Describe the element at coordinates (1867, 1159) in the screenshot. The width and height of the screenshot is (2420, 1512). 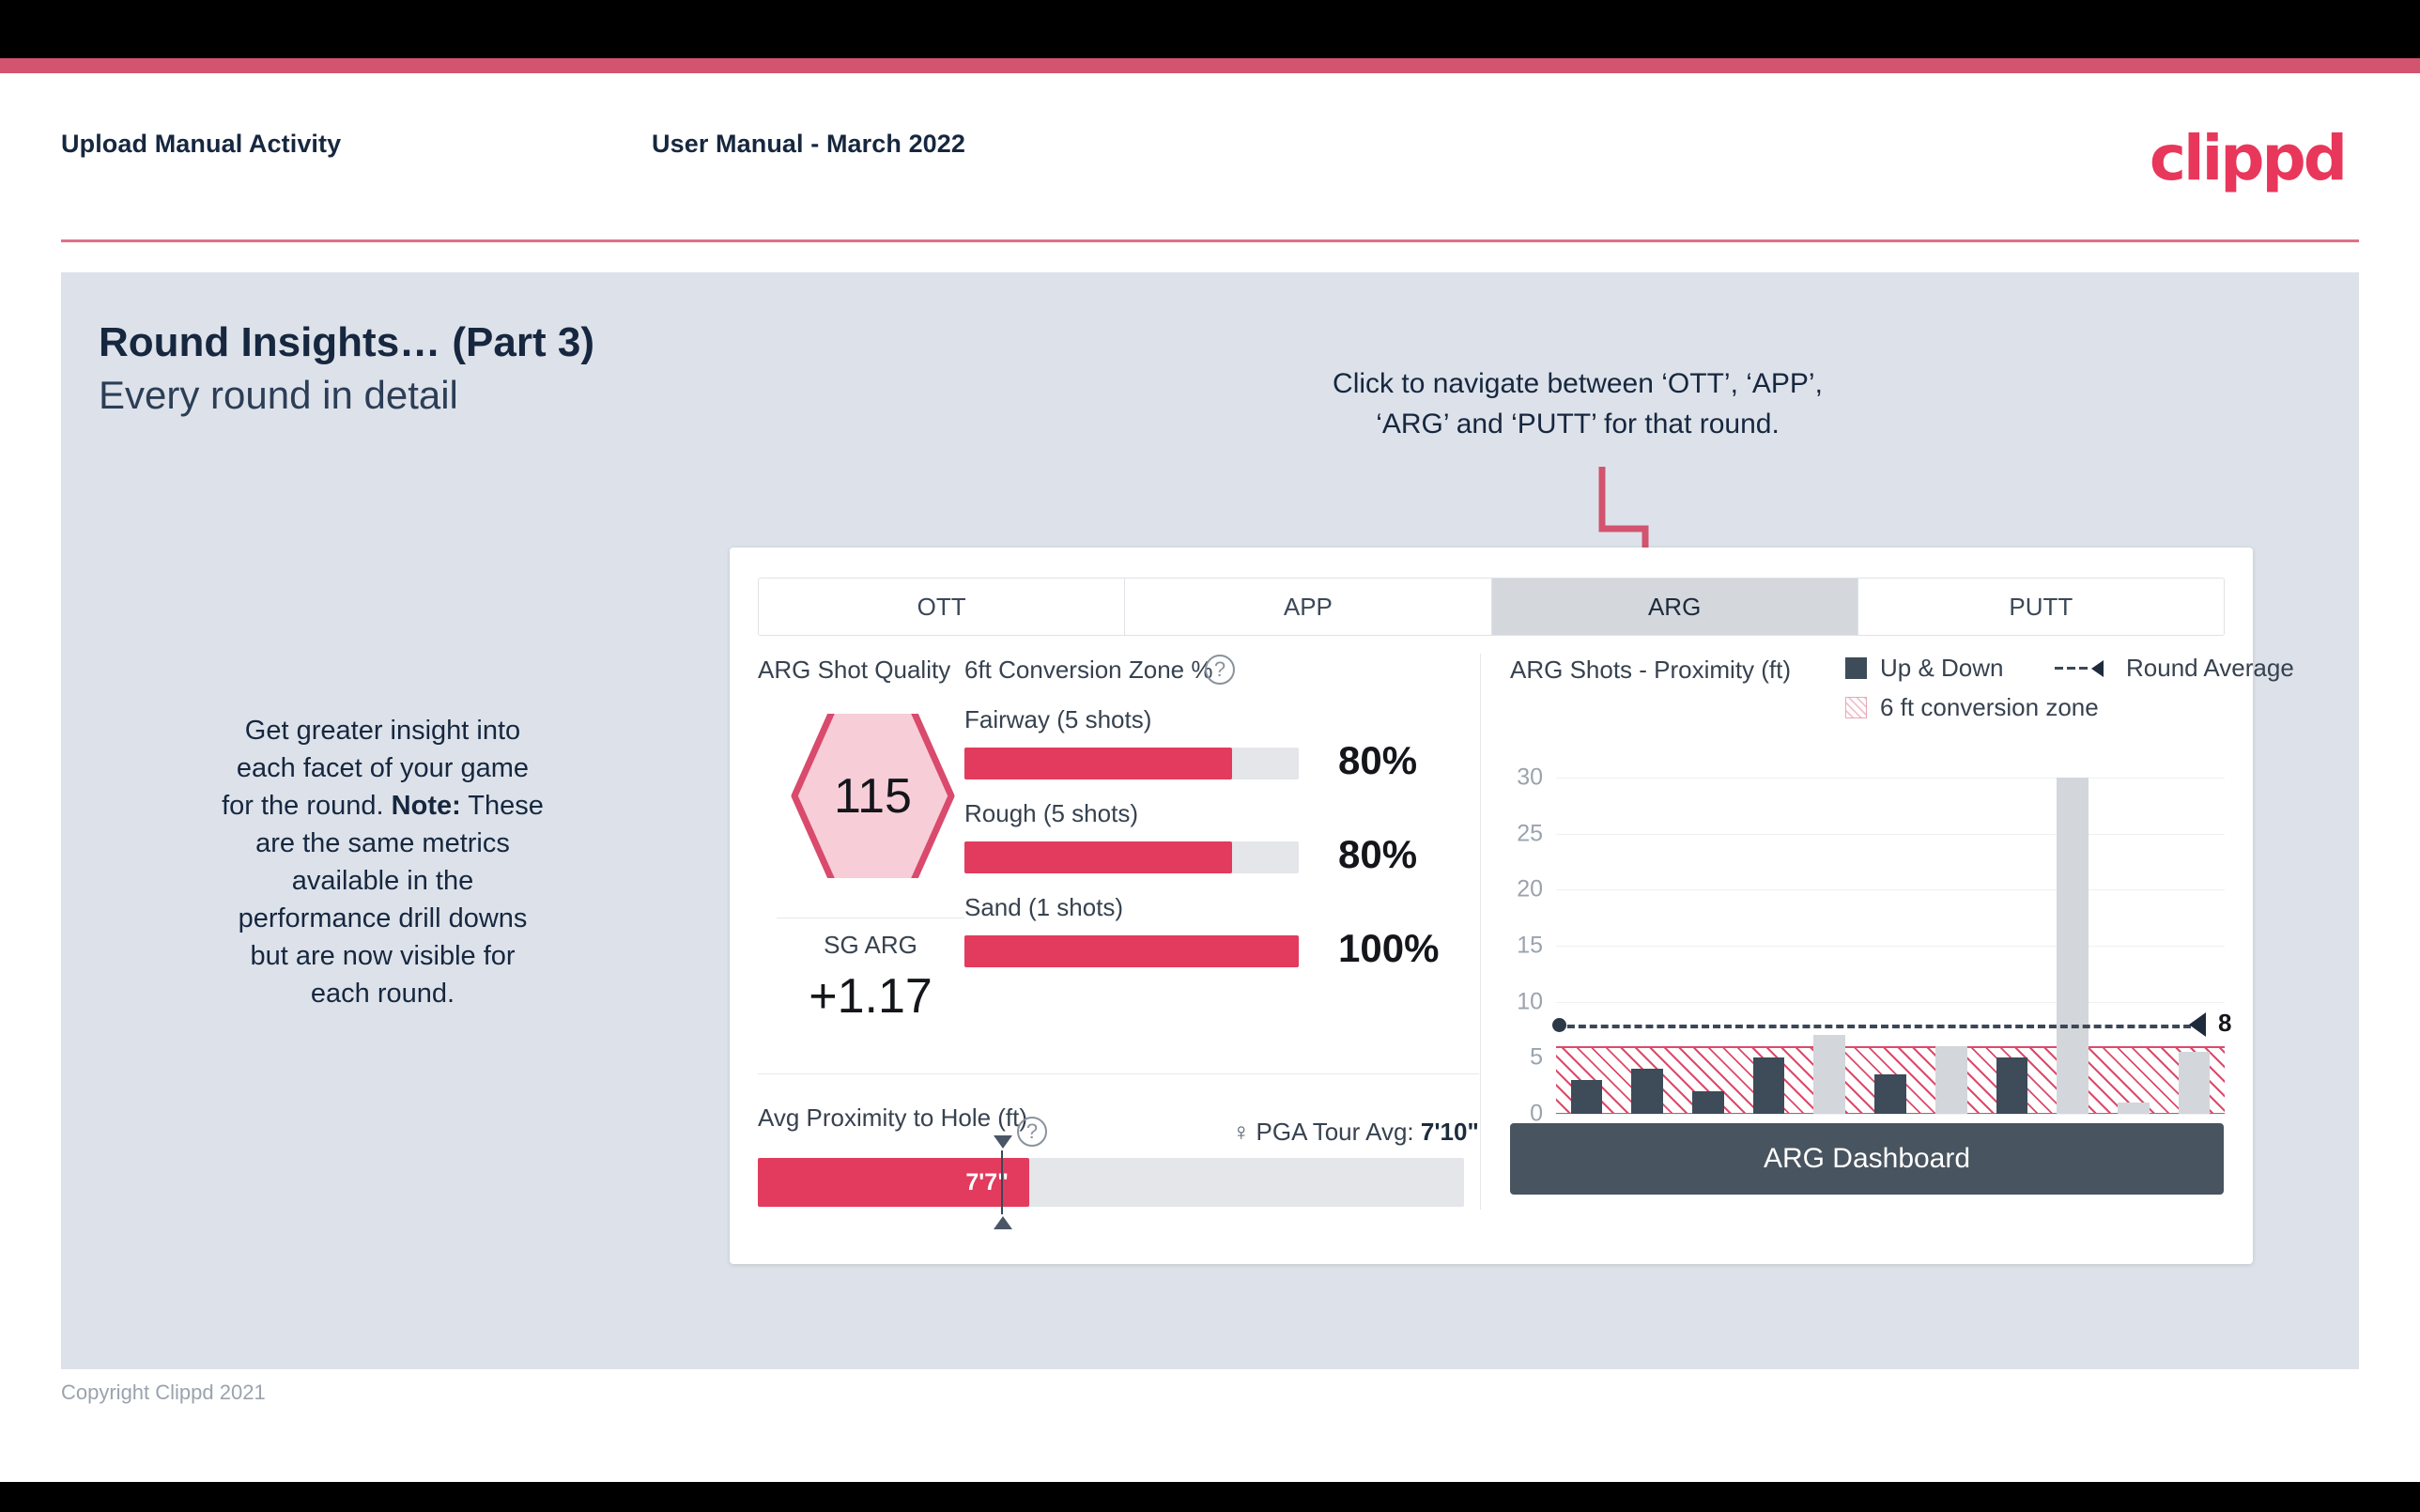
I see `arg-dashboard-button: ARG Dashboard` at that location.